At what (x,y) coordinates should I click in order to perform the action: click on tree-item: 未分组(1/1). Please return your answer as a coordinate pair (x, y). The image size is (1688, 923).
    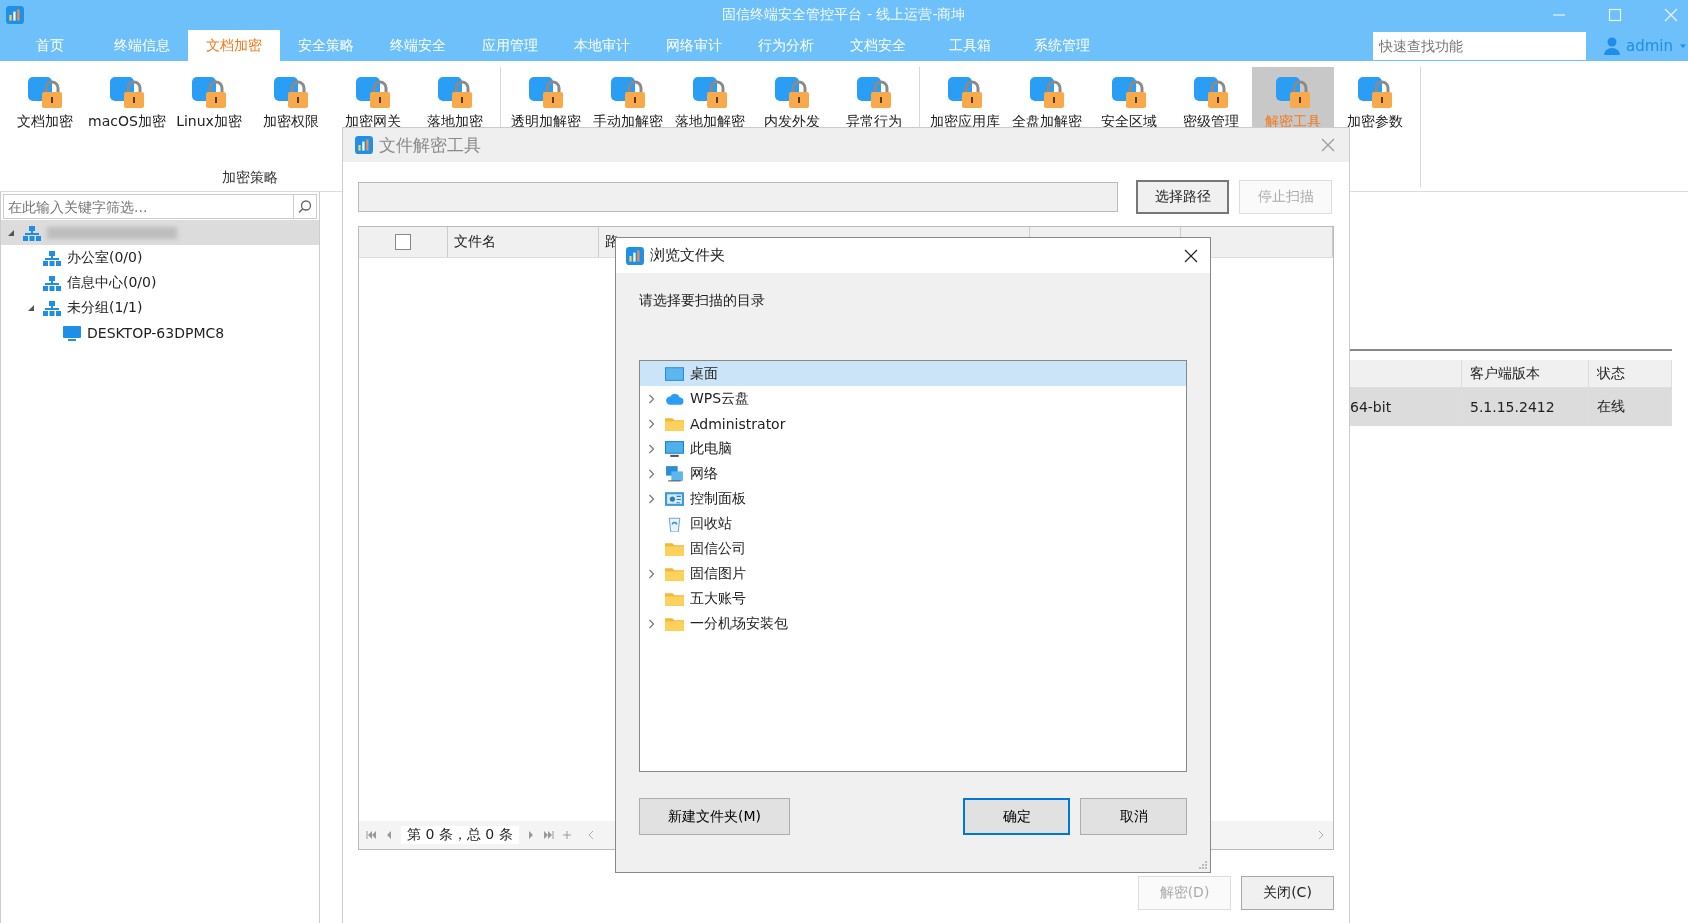
    Looking at the image, I should click on (160, 307).